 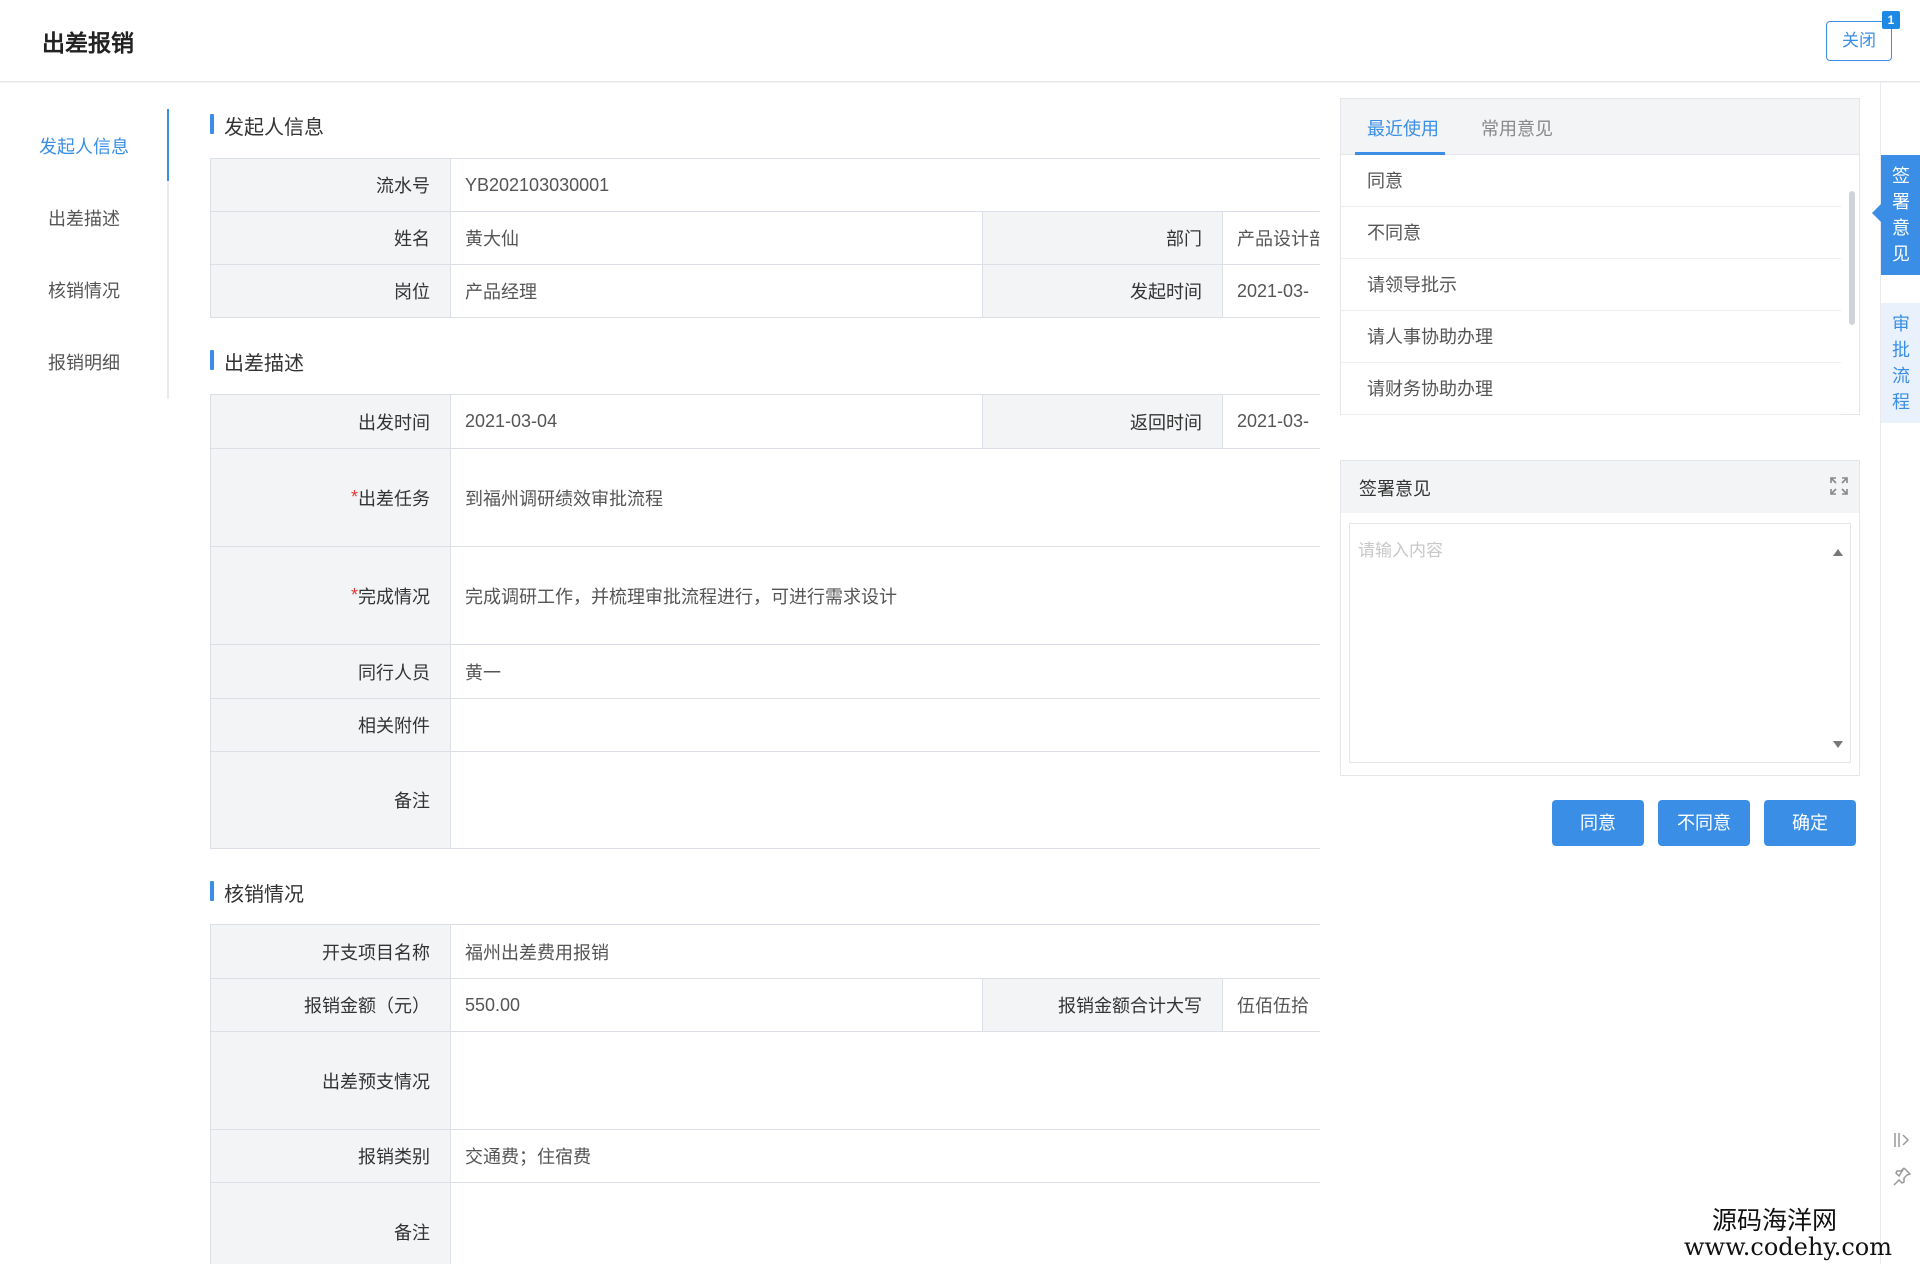 I want to click on opinion-item: 请领导批示, so click(x=1591, y=285).